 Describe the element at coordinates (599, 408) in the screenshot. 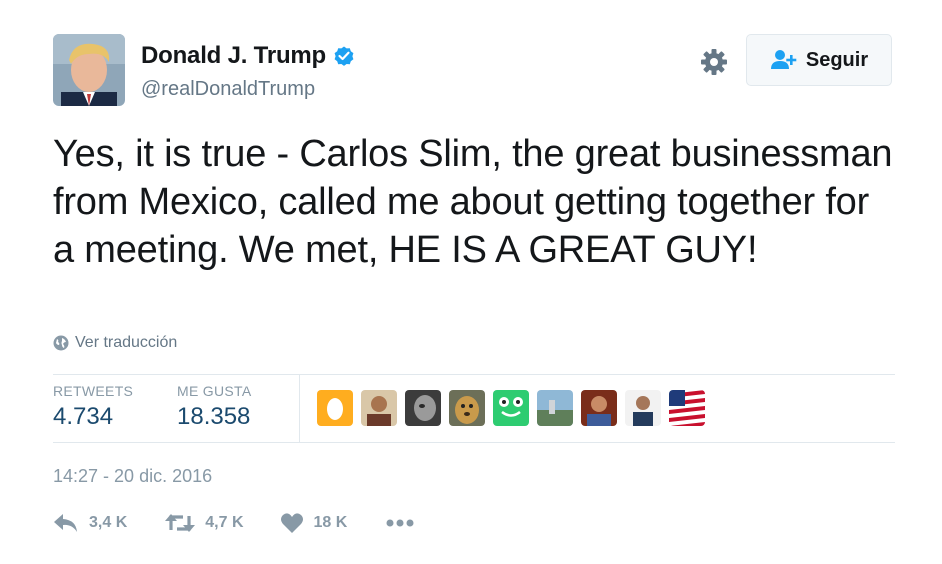

I see `person-avatar` at that location.